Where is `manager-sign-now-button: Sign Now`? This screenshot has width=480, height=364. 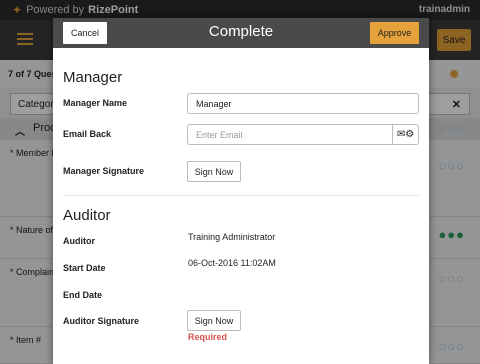 manager-sign-now-button: Sign Now is located at coordinates (214, 171).